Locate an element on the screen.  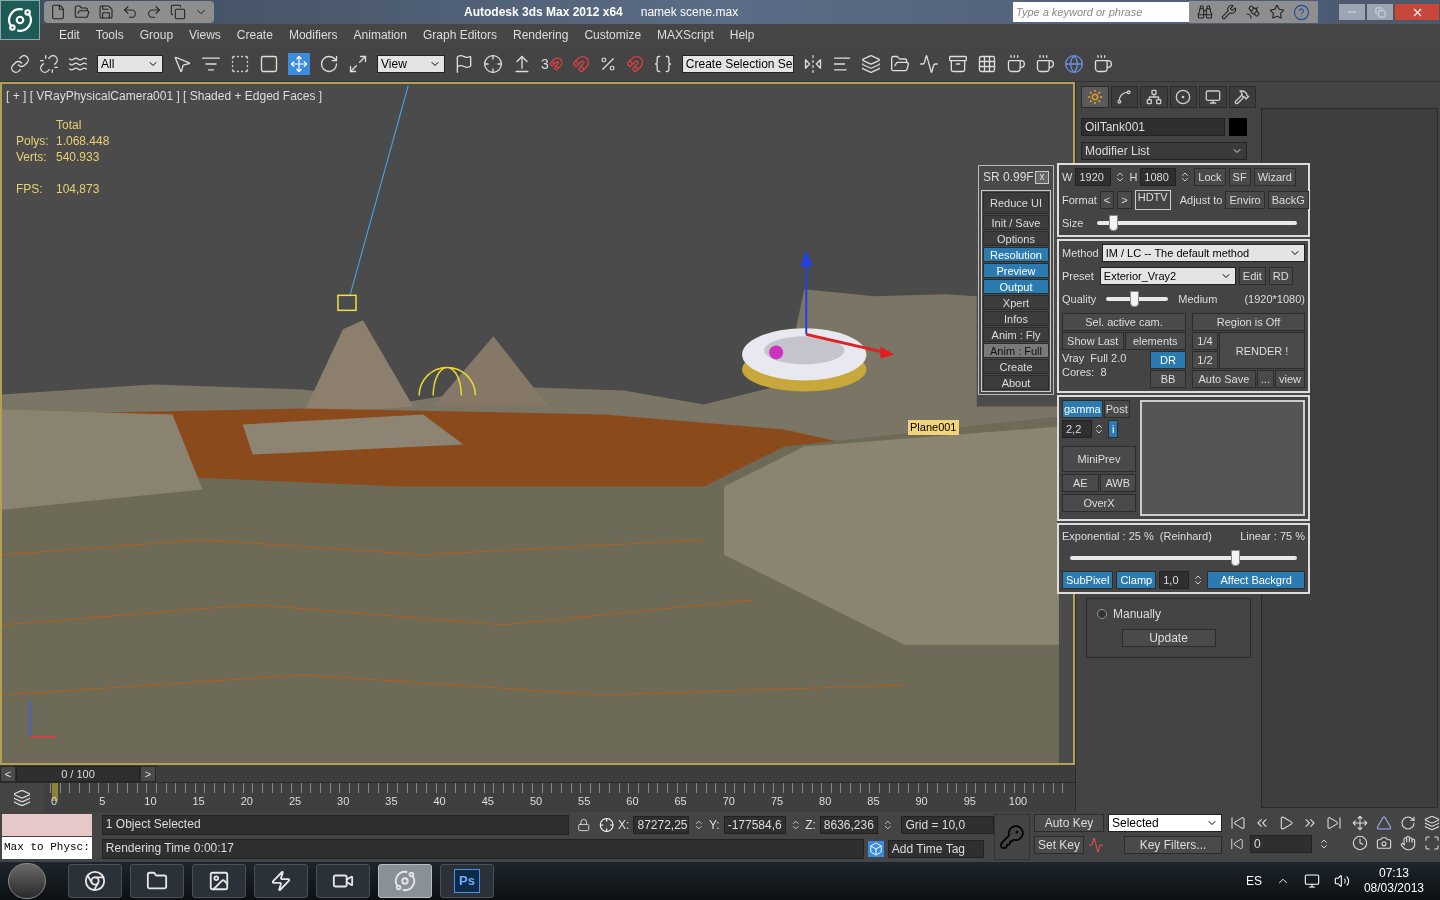
listener-field: Max to Physc: is located at coordinates (47, 848).